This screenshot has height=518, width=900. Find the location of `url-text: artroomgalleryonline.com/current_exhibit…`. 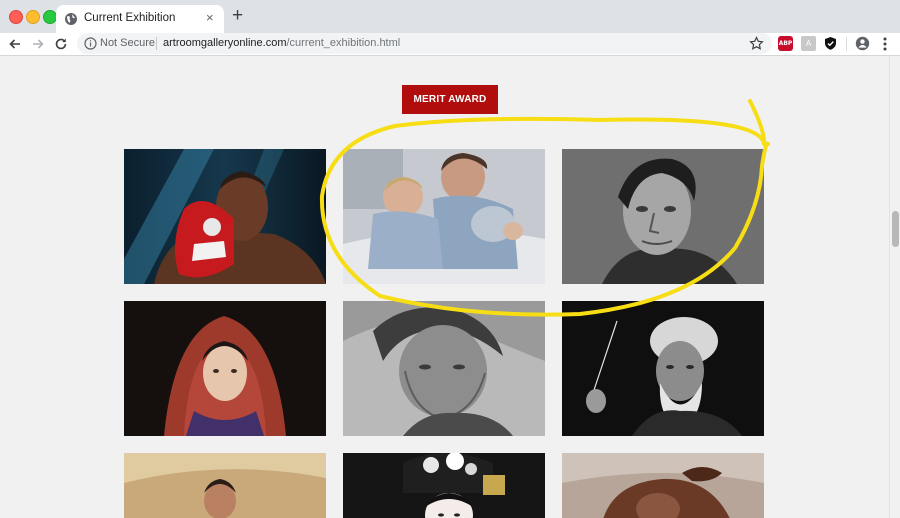

url-text: artroomgalleryonline.com/current_exhibit… is located at coordinates (281, 43).